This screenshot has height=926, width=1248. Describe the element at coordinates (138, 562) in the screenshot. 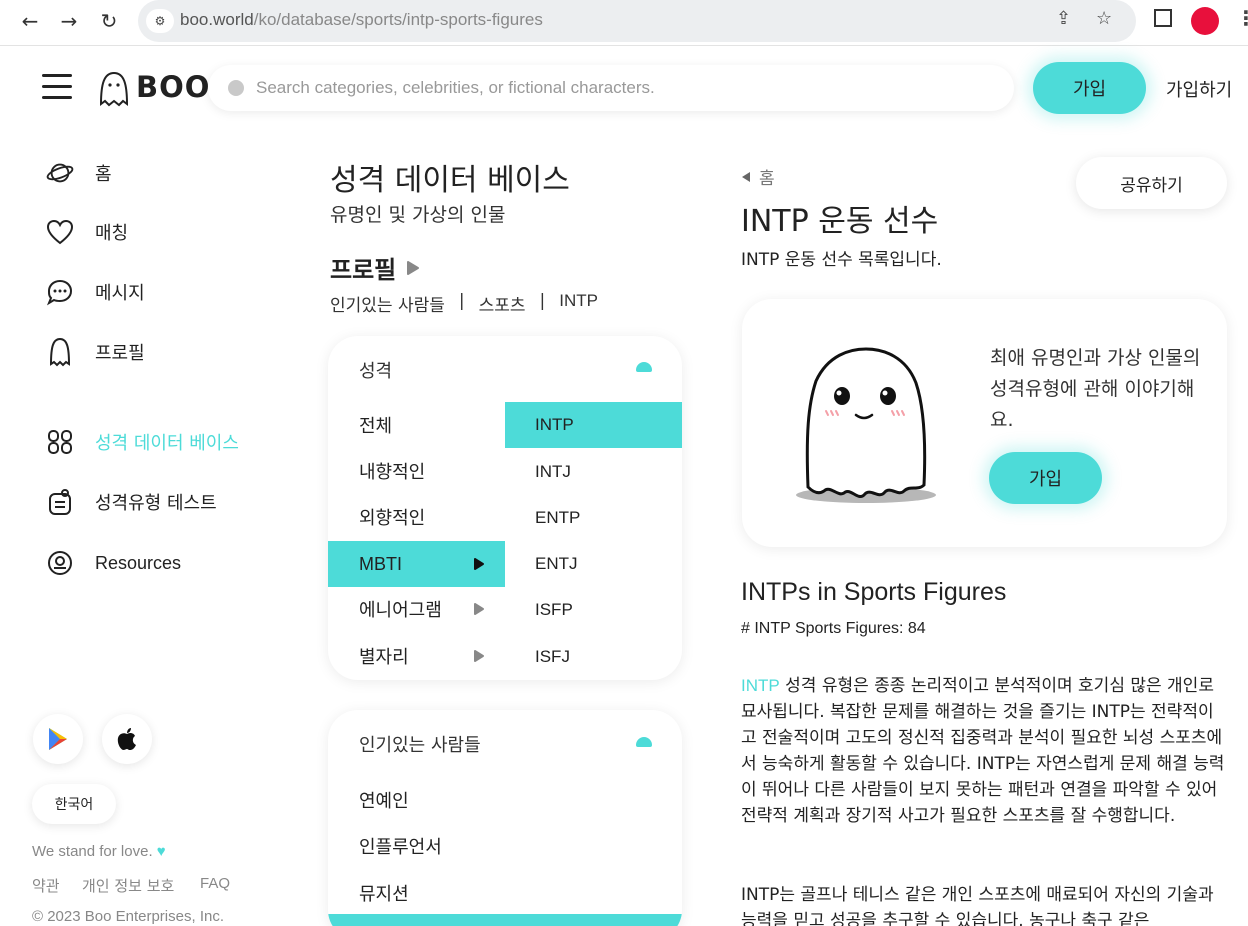

I see `sidebar-item-label: Resources` at that location.